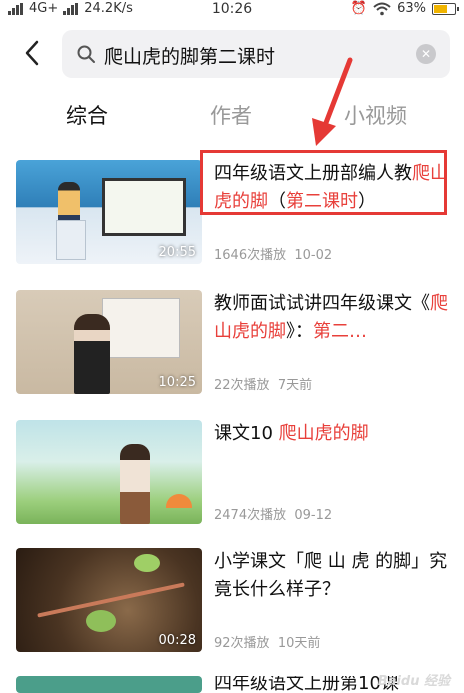  Describe the element at coordinates (231, 115) in the screenshot. I see `tab-authors: 作者` at that location.